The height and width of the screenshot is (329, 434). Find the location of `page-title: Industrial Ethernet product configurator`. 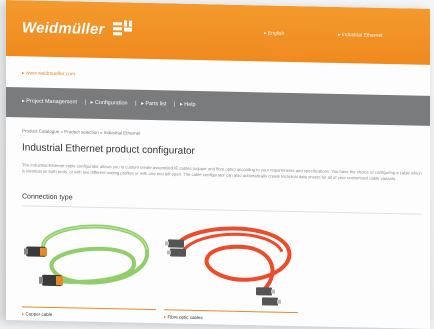

page-title: Industrial Ethernet product configurator is located at coordinates (108, 149).